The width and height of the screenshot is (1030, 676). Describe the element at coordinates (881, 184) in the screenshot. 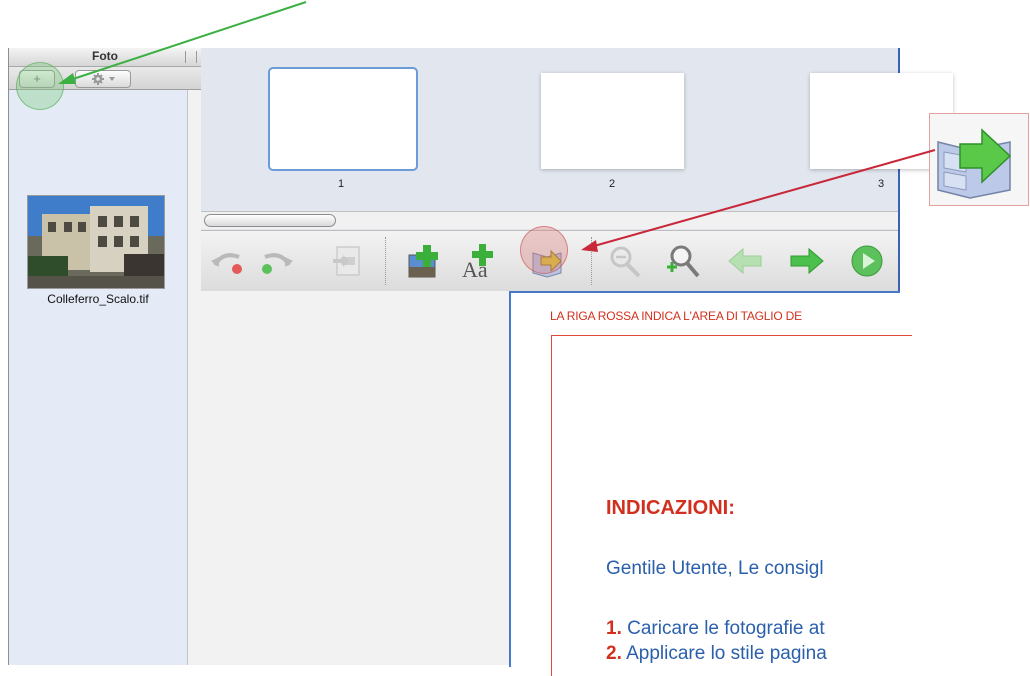

I see `page-number-3: 3` at that location.